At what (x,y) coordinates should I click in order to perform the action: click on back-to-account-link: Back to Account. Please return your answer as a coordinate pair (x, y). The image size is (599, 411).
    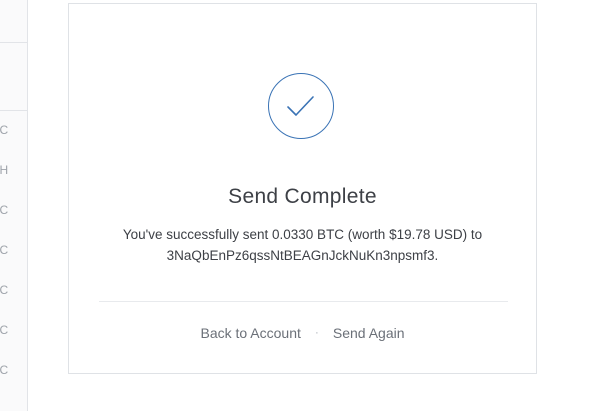
    Looking at the image, I should click on (250, 333).